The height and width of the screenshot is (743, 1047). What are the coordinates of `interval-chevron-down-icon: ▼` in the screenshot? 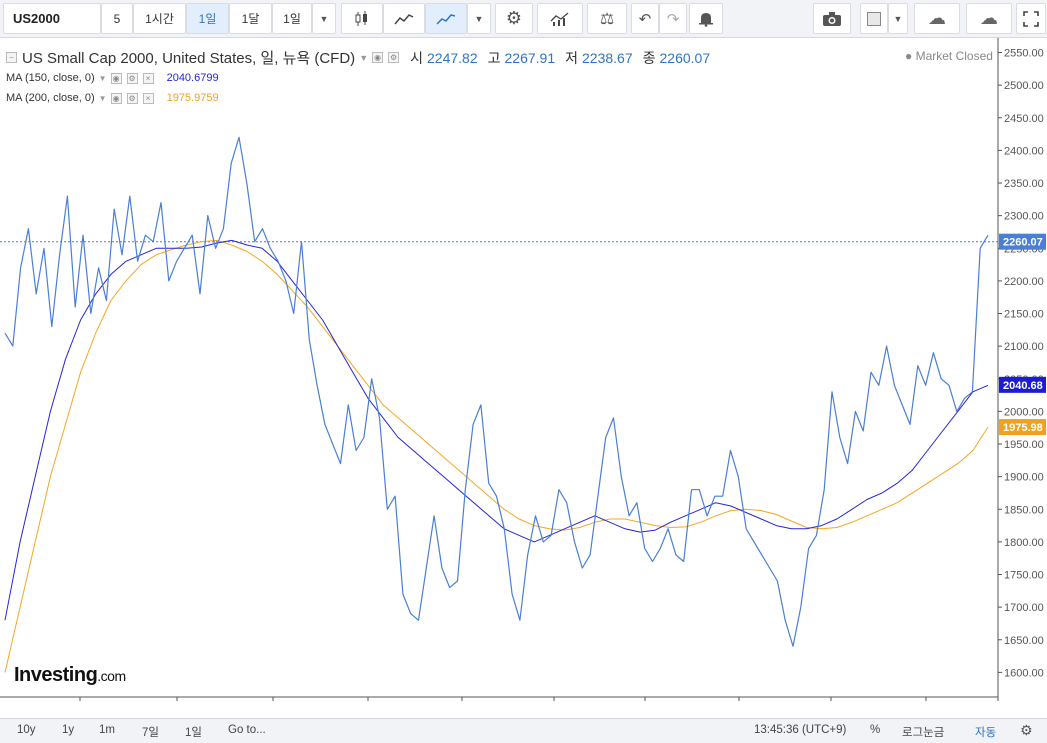 It's located at (324, 18).